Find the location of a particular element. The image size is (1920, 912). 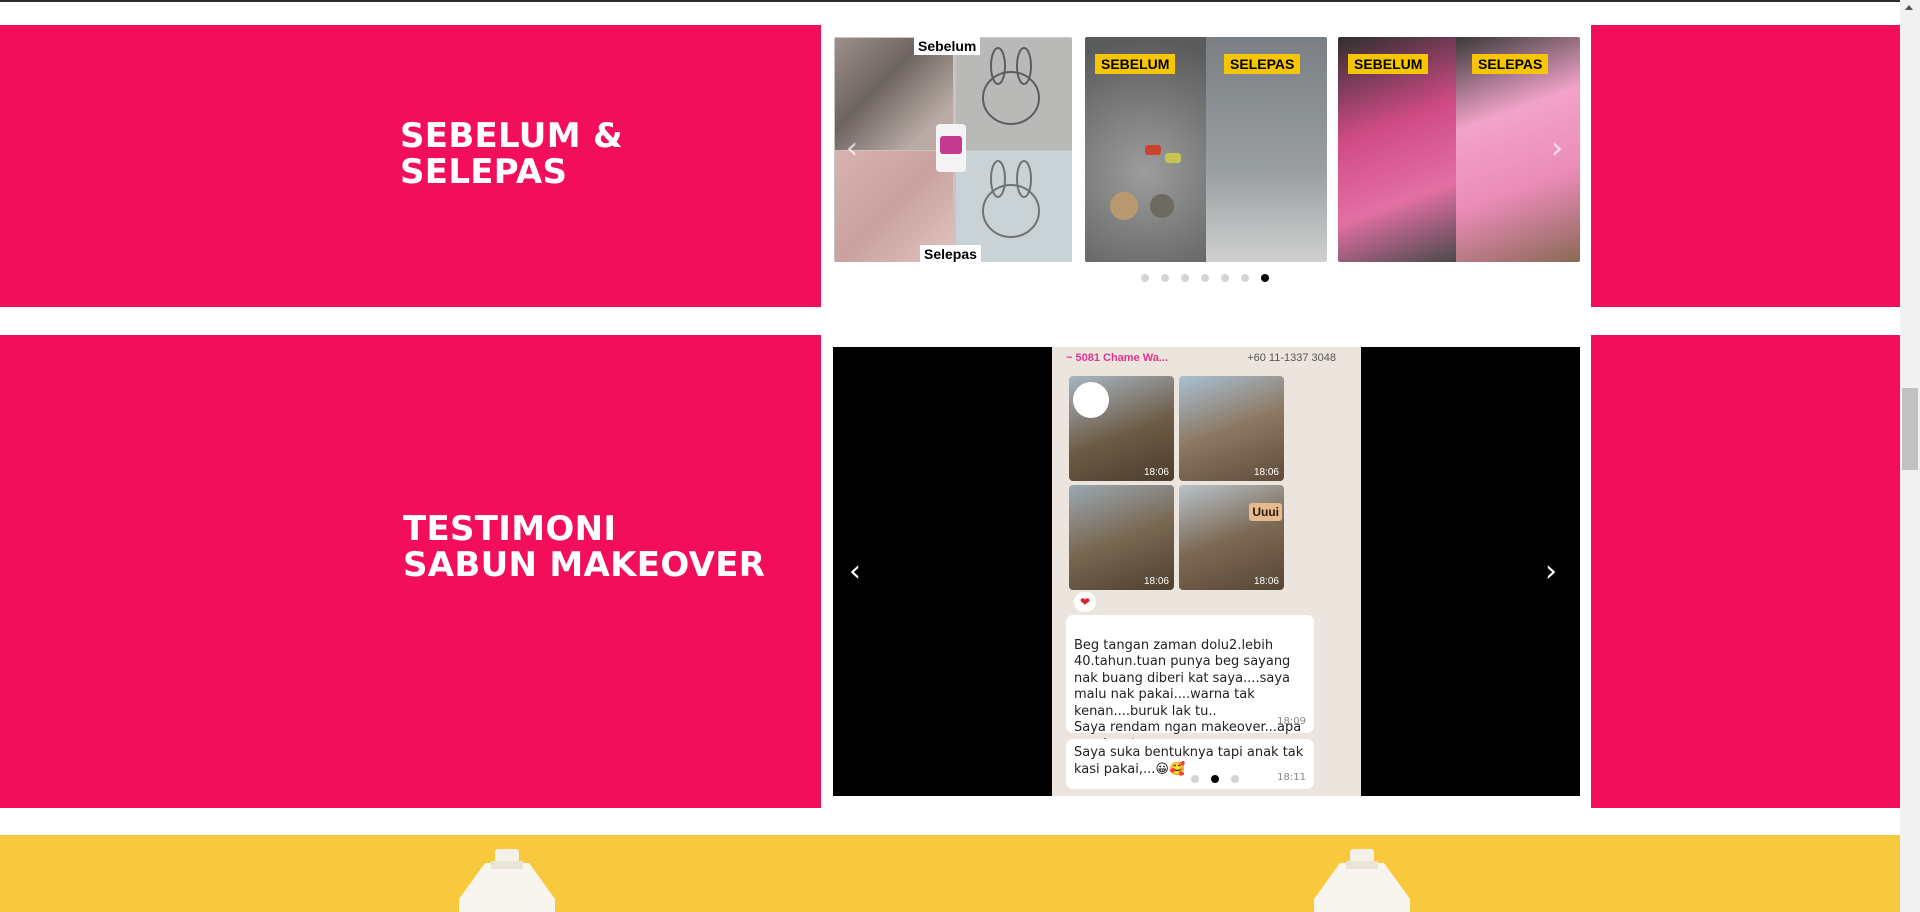

scroll-up-arrow-icon is located at coordinates (1909, 7).